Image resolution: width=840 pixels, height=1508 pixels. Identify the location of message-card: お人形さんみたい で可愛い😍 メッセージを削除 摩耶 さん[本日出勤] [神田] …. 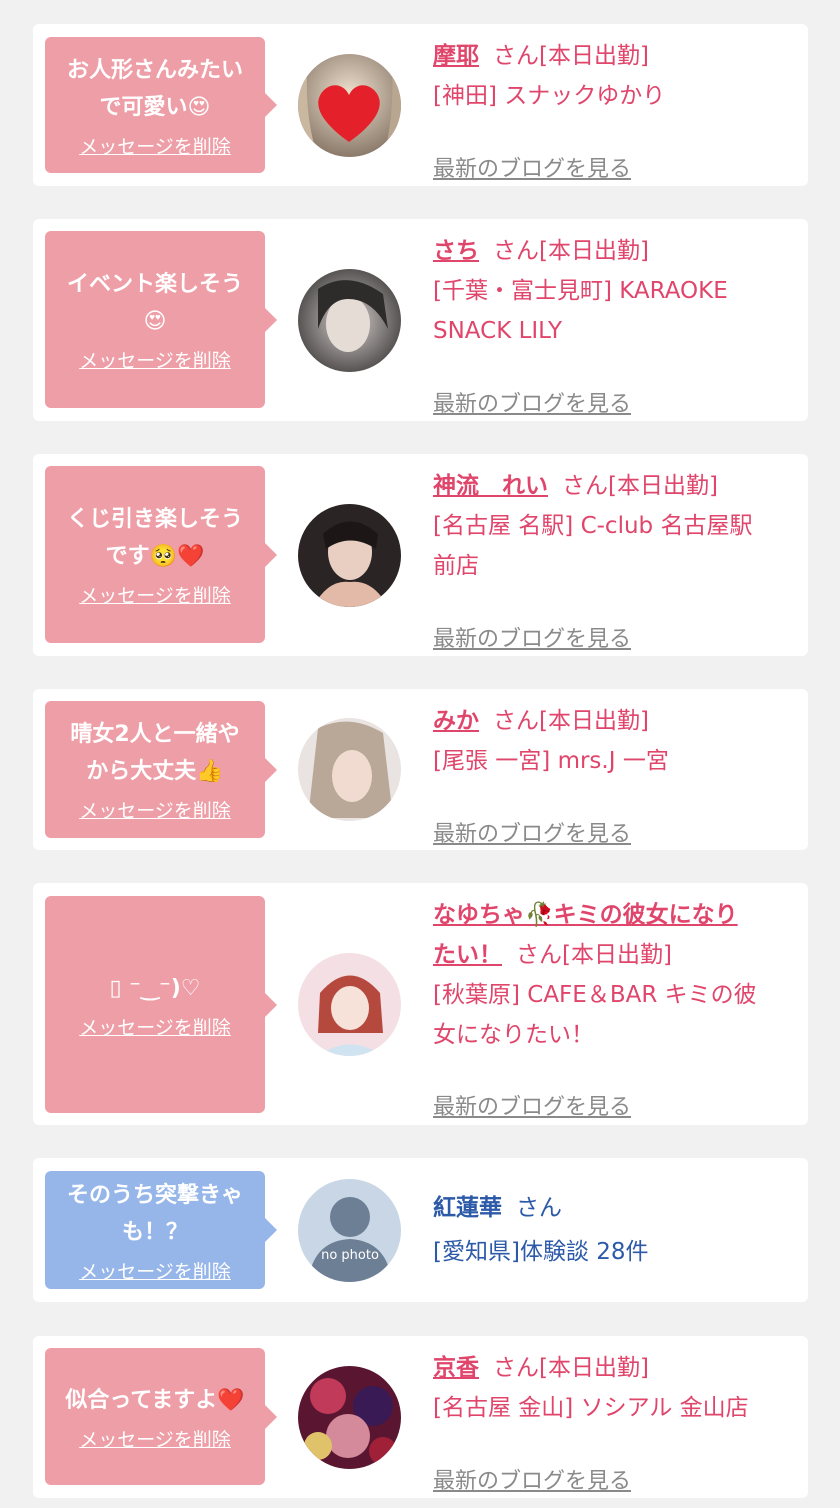
(420, 105).